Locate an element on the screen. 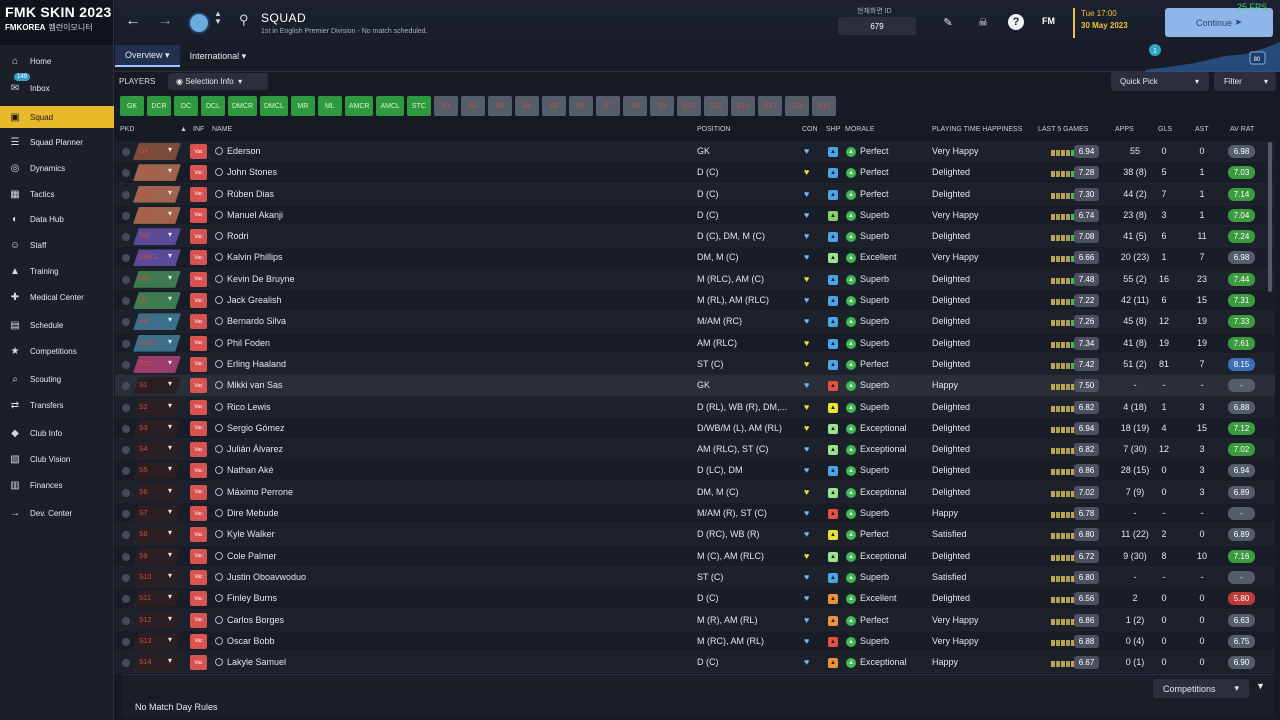 This screenshot has height=720, width=1280. position-selector: DMCL is located at coordinates (157, 258).